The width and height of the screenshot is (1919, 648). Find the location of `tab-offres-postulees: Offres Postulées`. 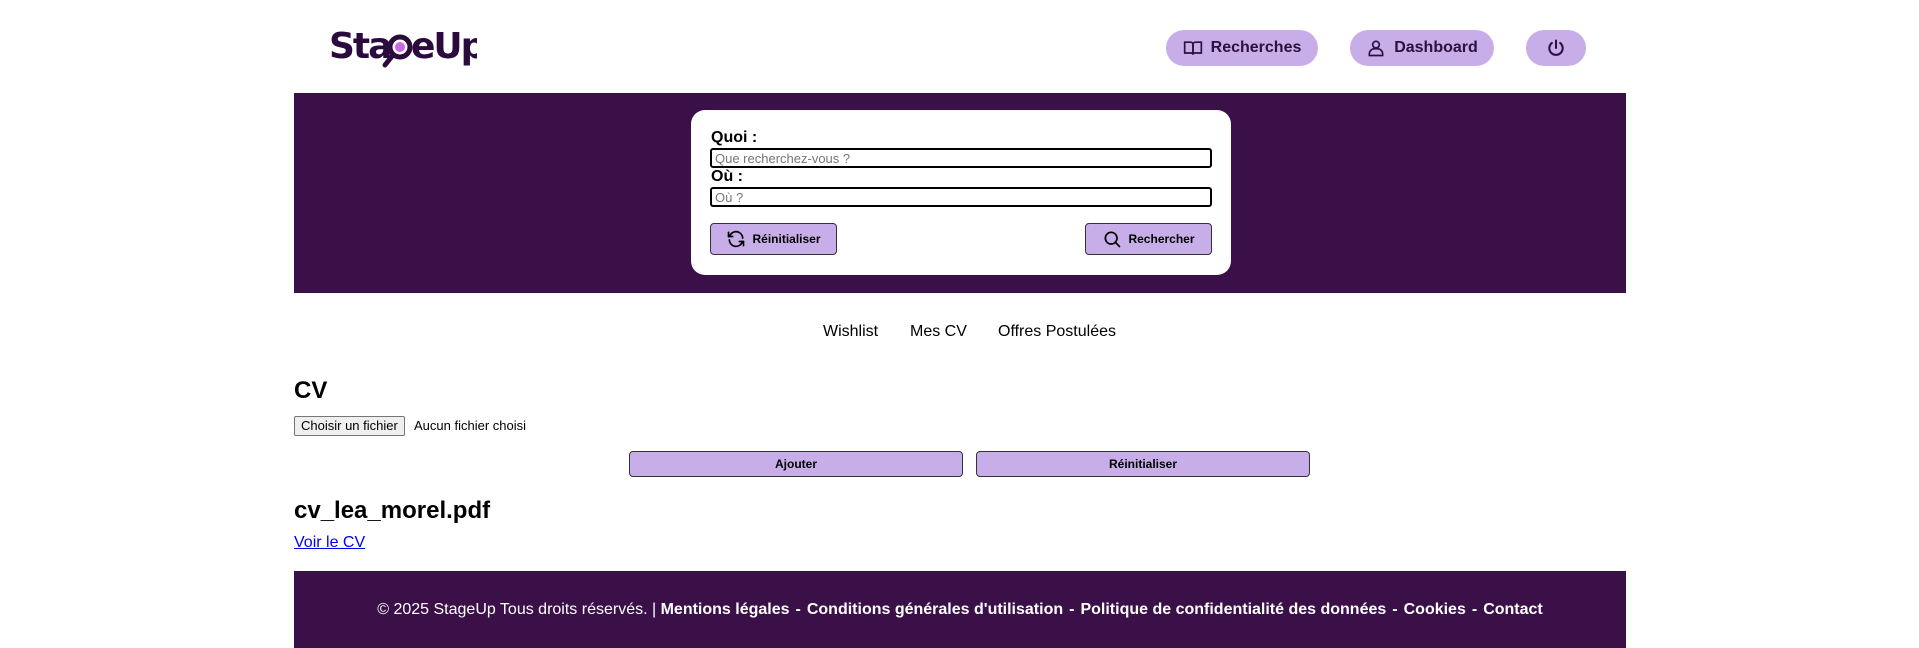

tab-offres-postulees: Offres Postulées is located at coordinates (1057, 332).